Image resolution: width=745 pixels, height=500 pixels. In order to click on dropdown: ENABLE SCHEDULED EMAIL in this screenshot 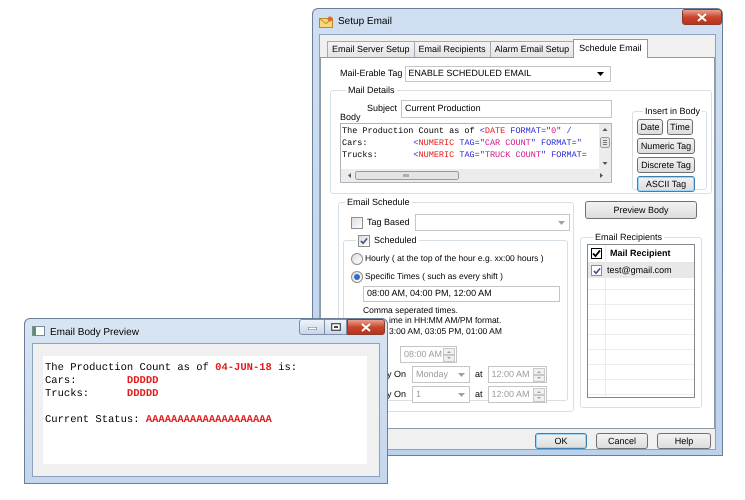, I will do `click(508, 74)`.